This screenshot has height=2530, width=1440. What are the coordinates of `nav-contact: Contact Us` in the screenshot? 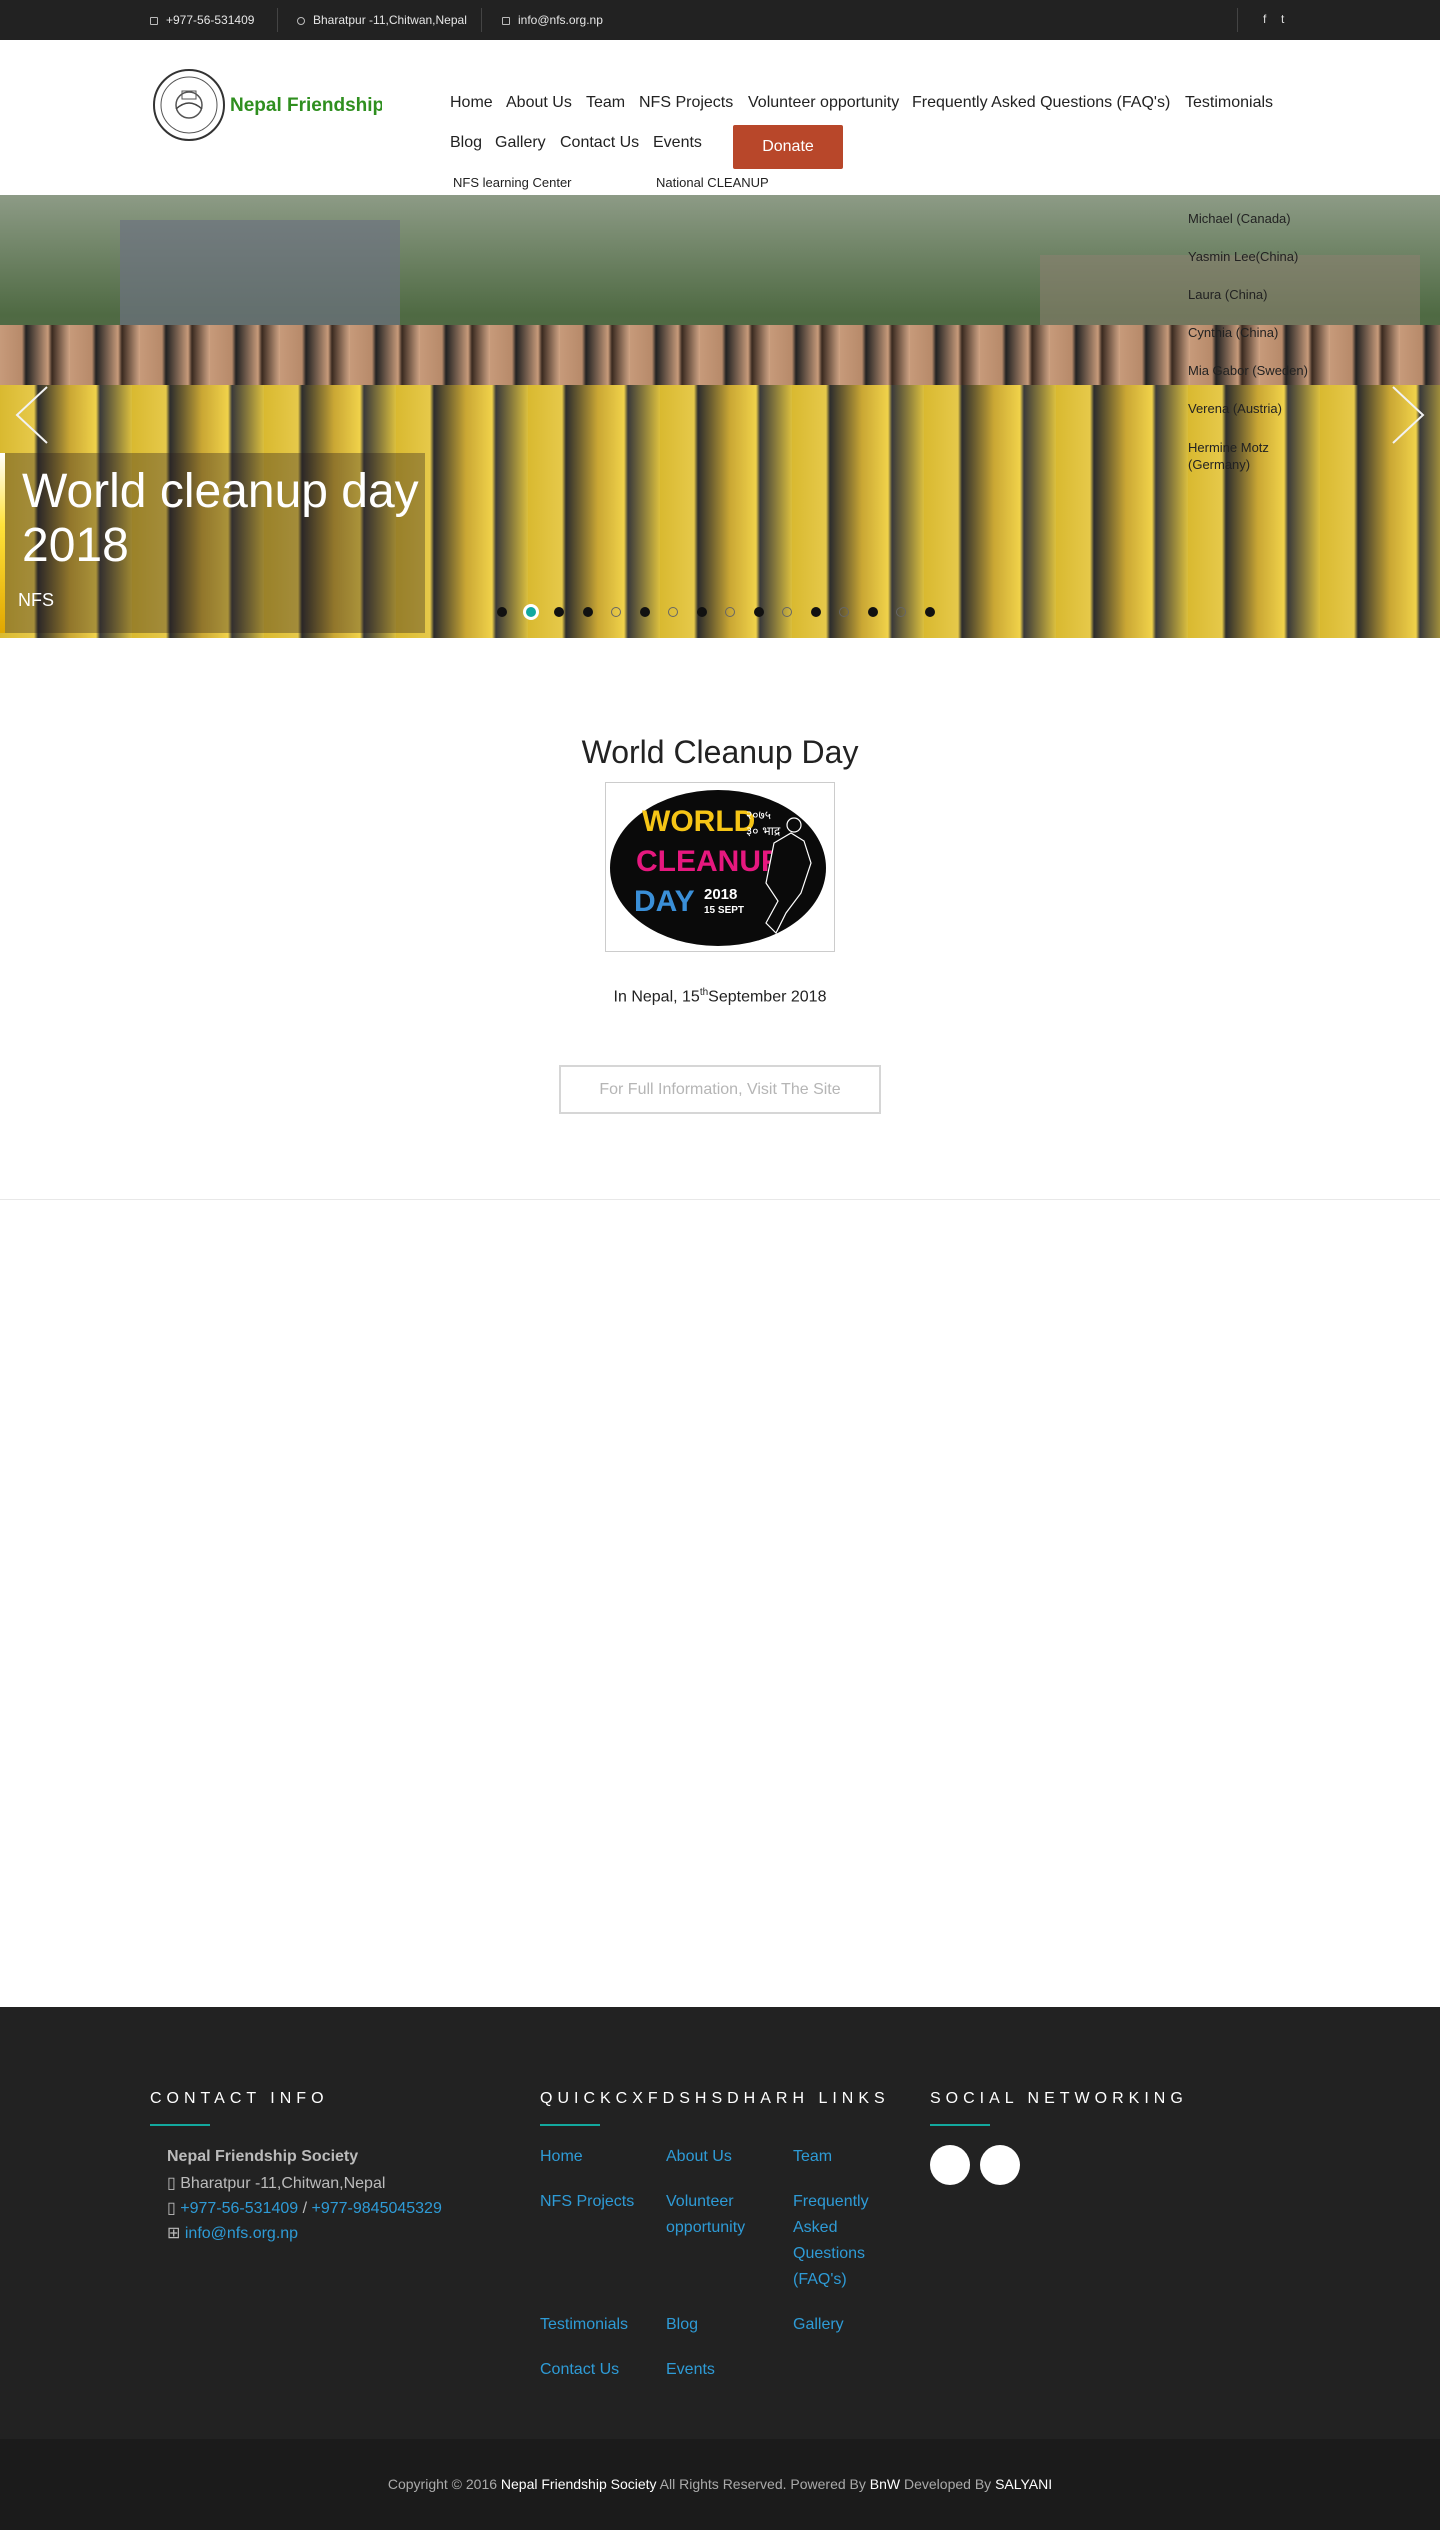 It's located at (599, 143).